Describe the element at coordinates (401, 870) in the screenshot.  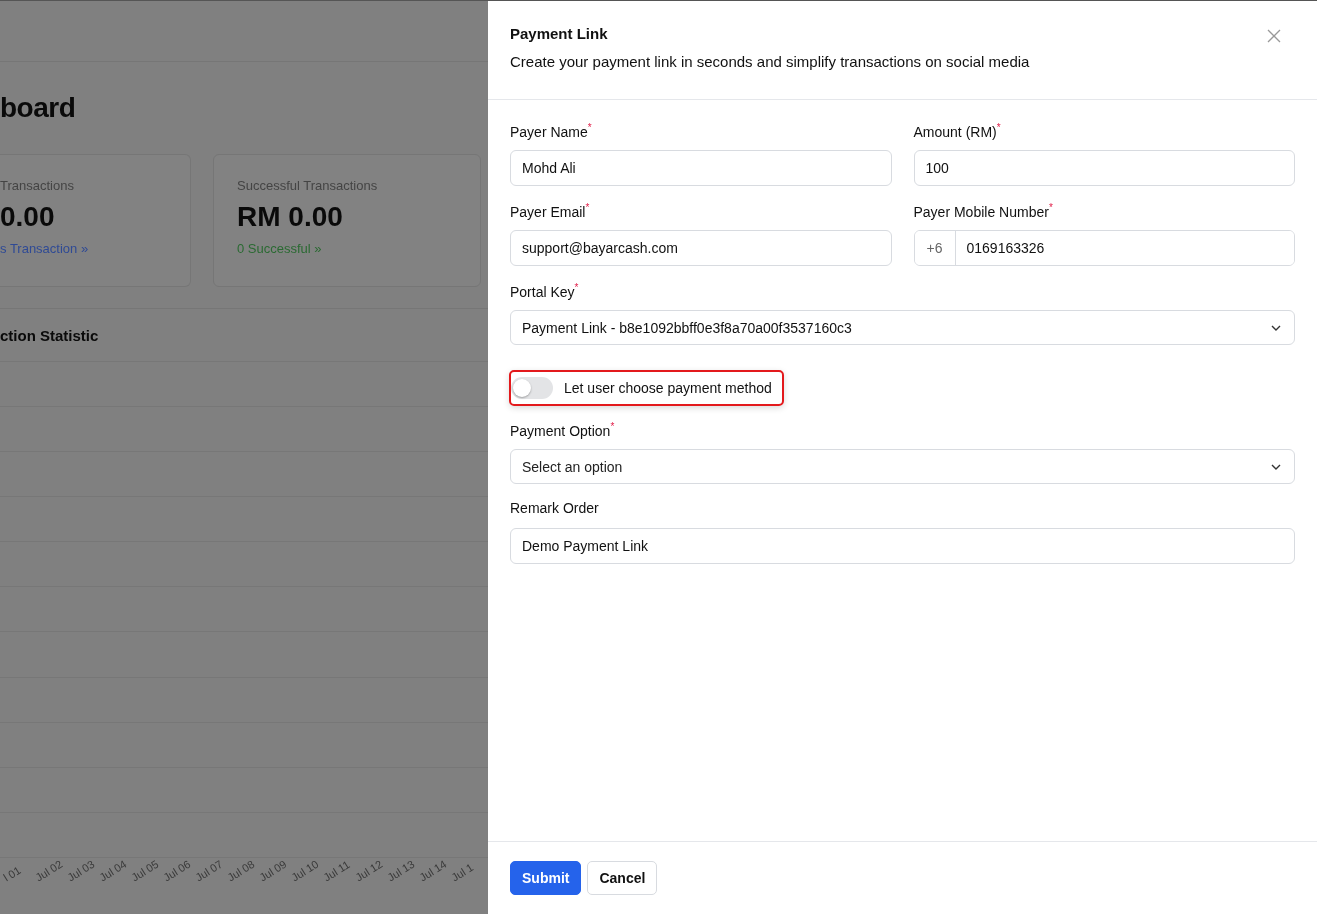
I see `axis-label: Jul 13` at that location.